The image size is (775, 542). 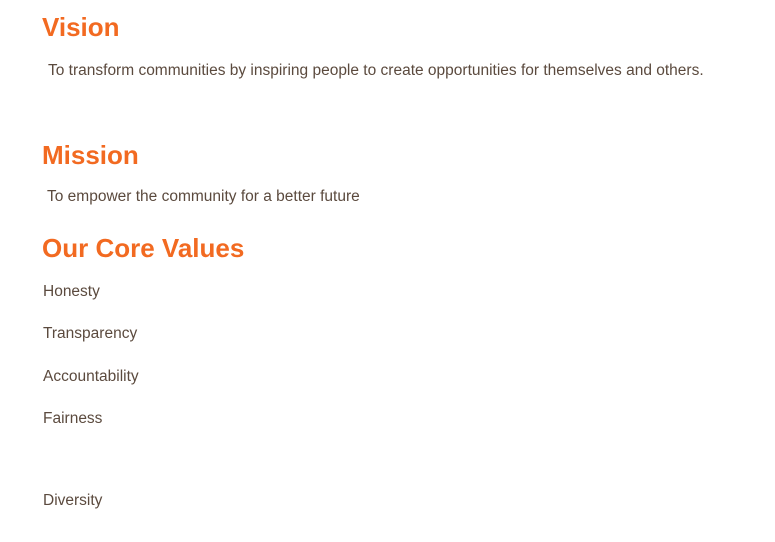 What do you see at coordinates (90, 155) in the screenshot?
I see `mission-heading: Mission` at bounding box center [90, 155].